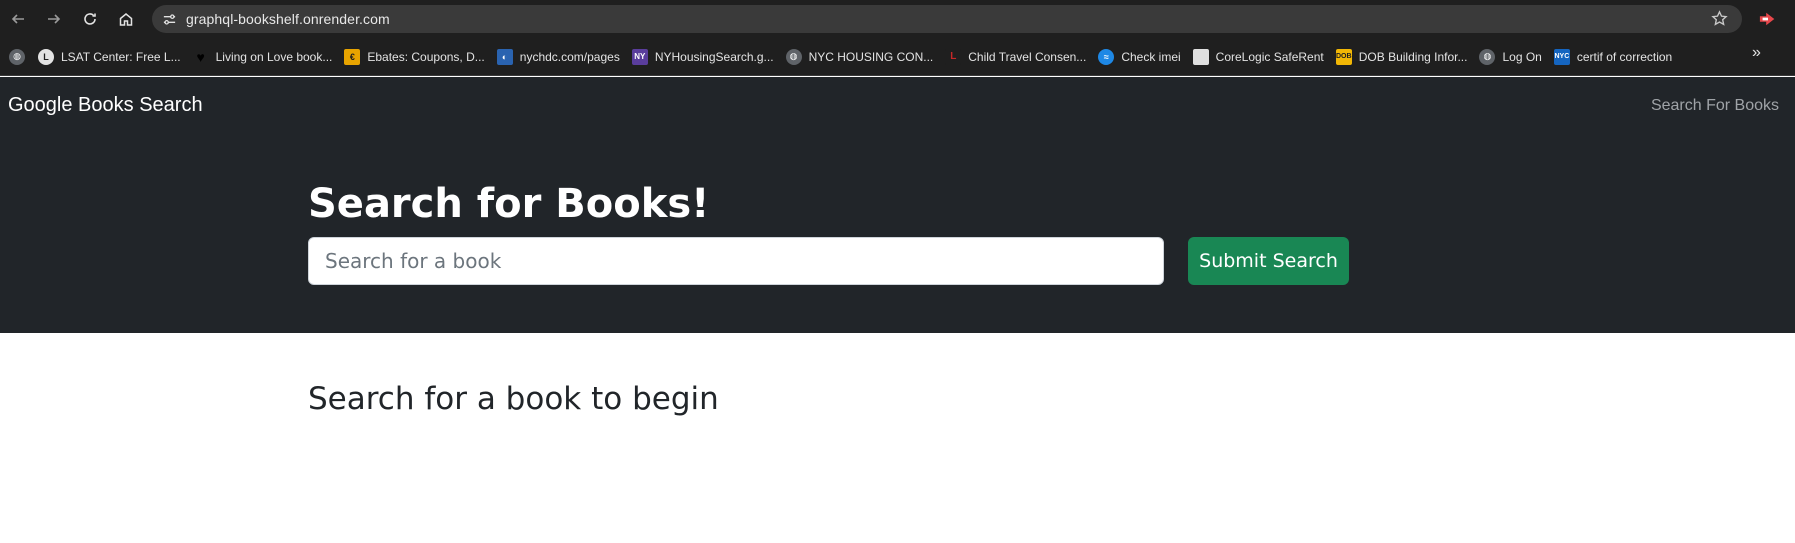 The height and width of the screenshot is (543, 1795). I want to click on submit-search-button: Submit Search, so click(1268, 261).